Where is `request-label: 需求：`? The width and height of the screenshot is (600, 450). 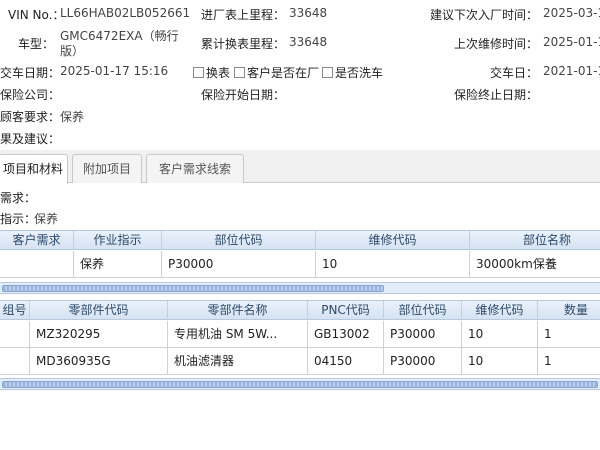
request-label: 需求： is located at coordinates (18, 198).